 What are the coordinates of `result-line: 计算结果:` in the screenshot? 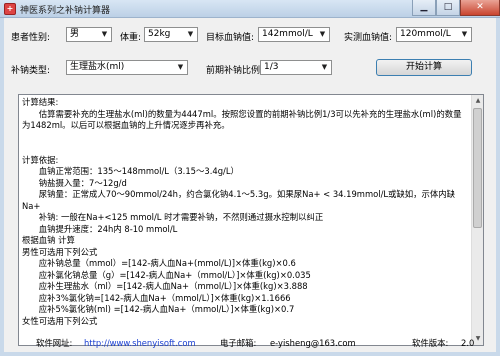 It's located at (40, 102).